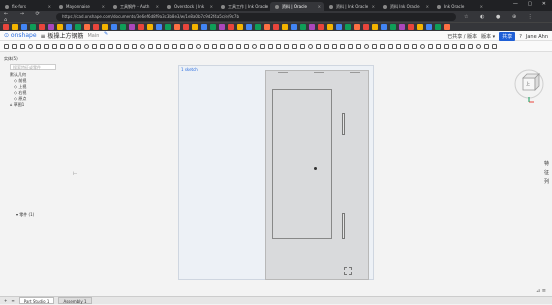 The width and height of the screenshot is (552, 305). What do you see at coordinates (62, 35) in the screenshot?
I see `document-title: ≡ 板操上方钢筋` at bounding box center [62, 35].